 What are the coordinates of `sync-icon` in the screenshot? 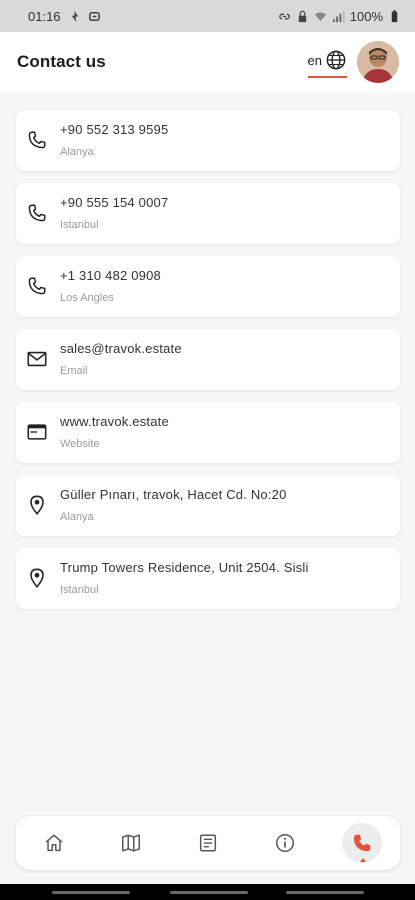 It's located at (94, 16).